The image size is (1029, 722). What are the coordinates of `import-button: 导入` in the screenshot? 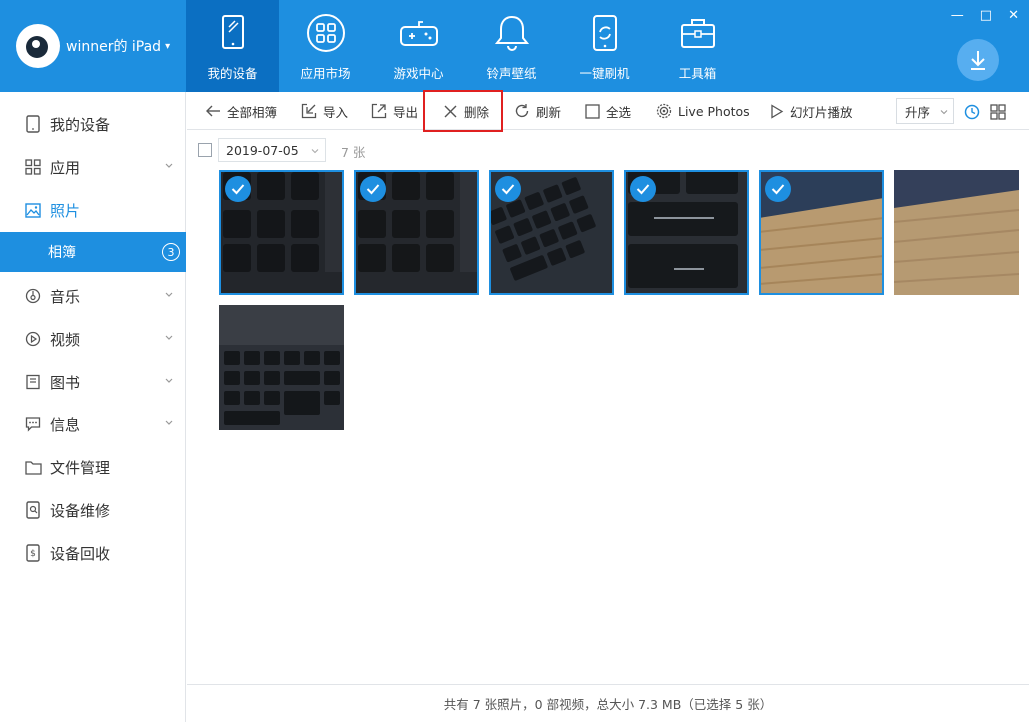 It's located at (324, 111).